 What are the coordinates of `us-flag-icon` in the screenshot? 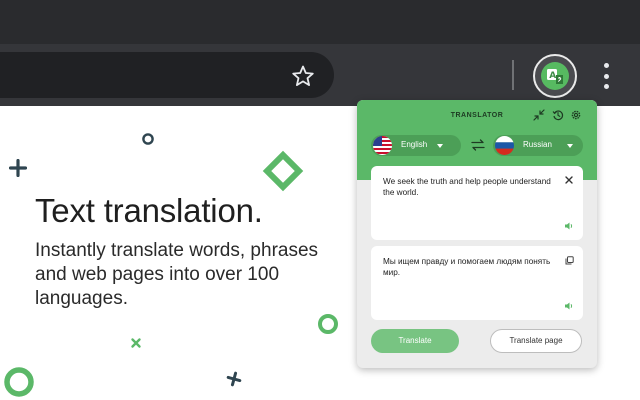 It's located at (382, 145).